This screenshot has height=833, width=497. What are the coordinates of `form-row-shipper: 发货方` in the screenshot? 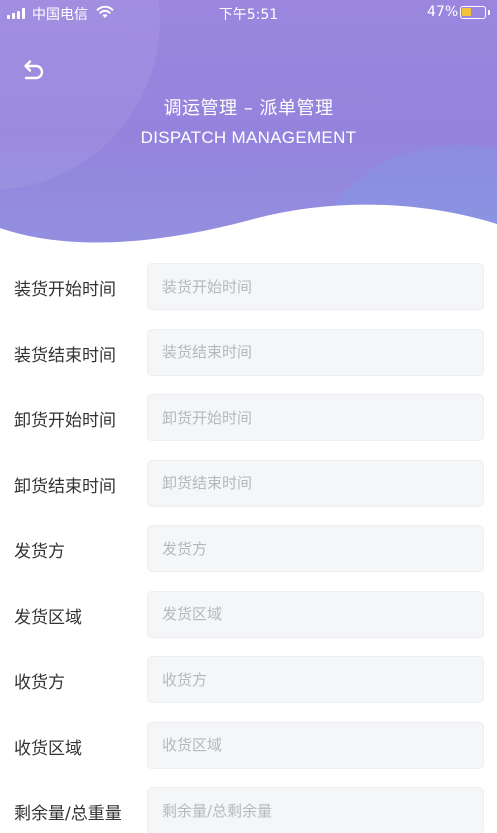 It's located at (248, 558).